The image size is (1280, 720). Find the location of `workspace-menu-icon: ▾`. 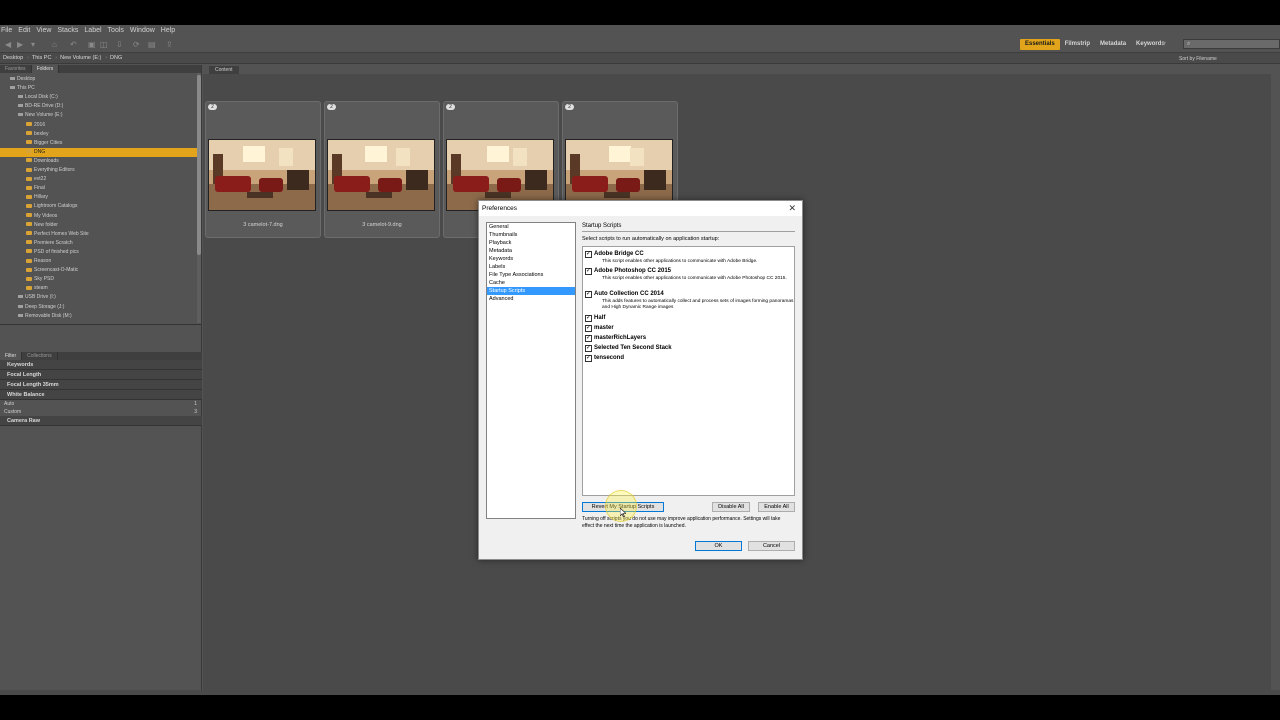

workspace-menu-icon: ▾ is located at coordinates (1164, 43).